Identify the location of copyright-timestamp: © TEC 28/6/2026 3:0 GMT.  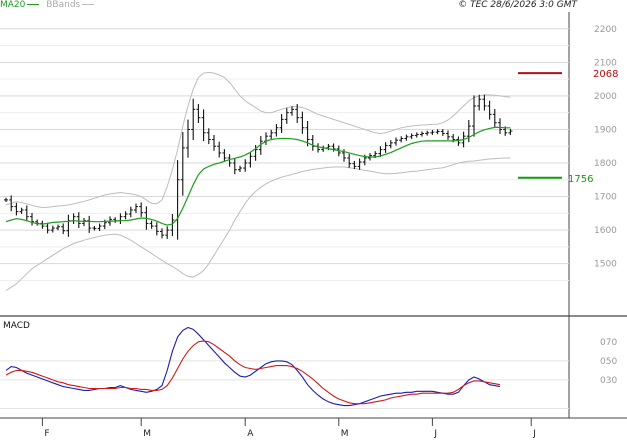
(517, 5).